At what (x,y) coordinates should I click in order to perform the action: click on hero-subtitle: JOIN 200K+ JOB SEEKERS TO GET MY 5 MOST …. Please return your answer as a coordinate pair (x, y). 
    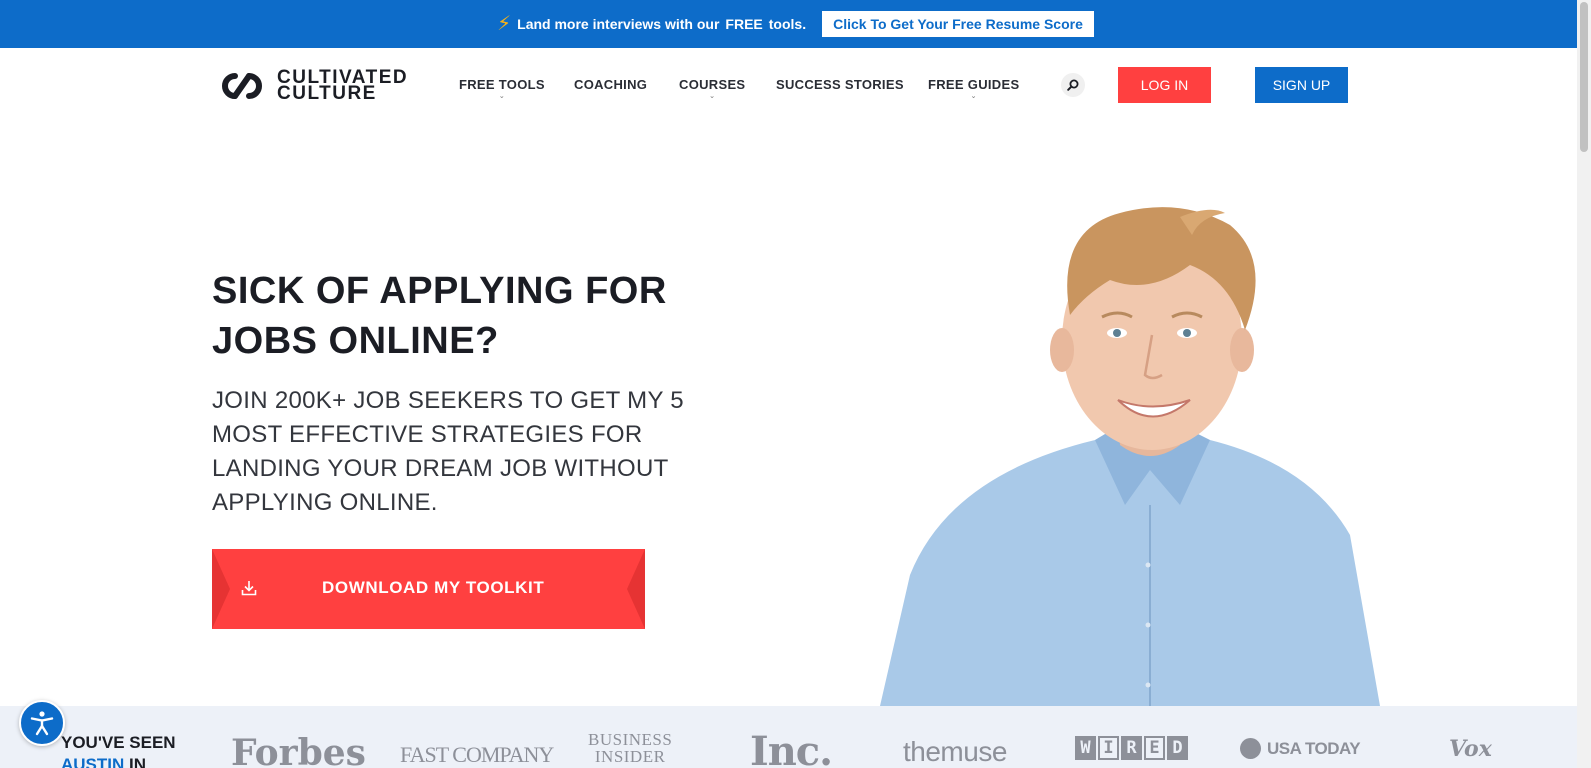
    Looking at the image, I should click on (448, 451).